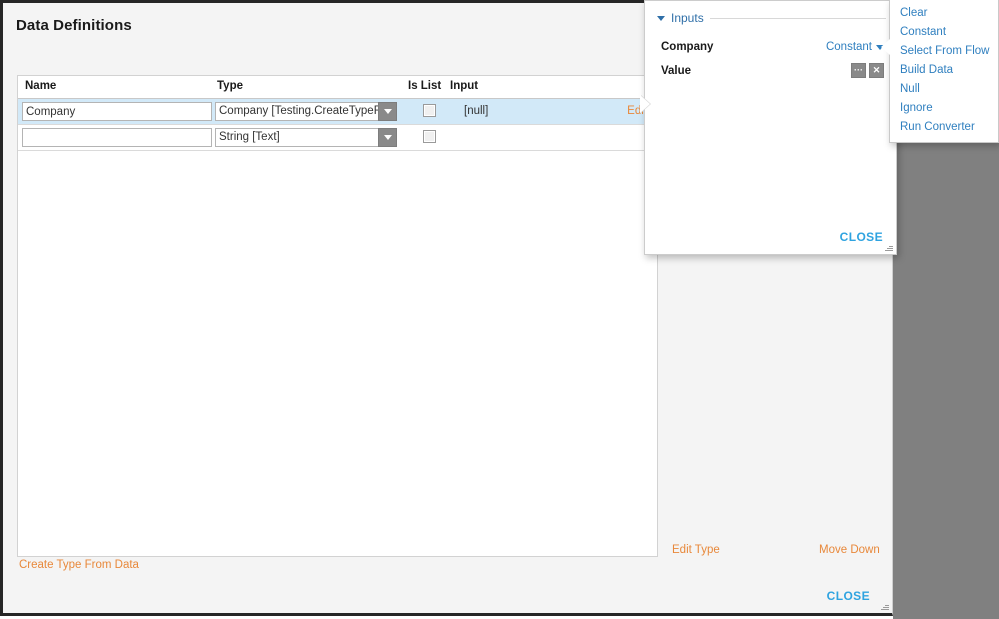  I want to click on inputs-panel-resize-handle, so click(888, 247).